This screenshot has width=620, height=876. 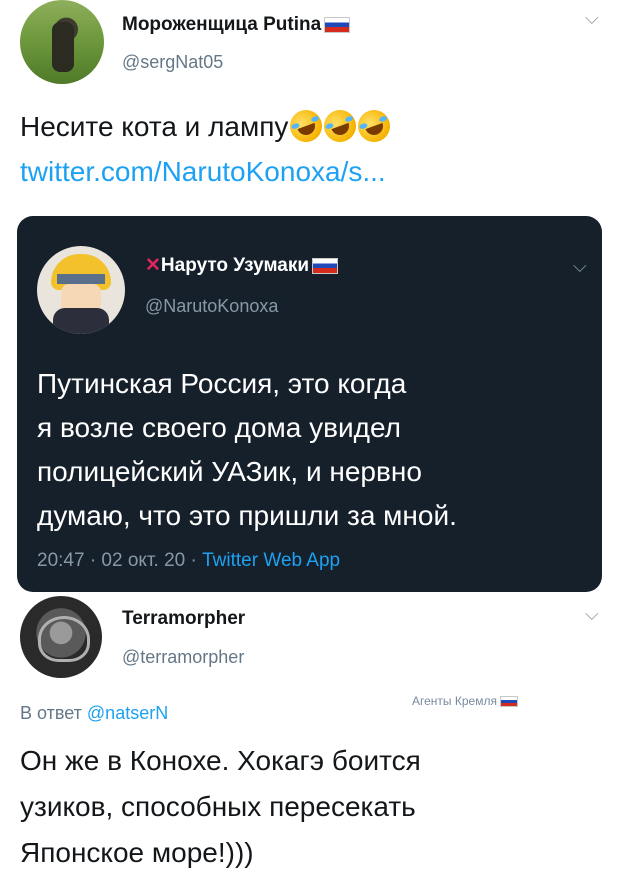 I want to click on tweet1-author-name: Мороженщица Putina, so click(x=221, y=24).